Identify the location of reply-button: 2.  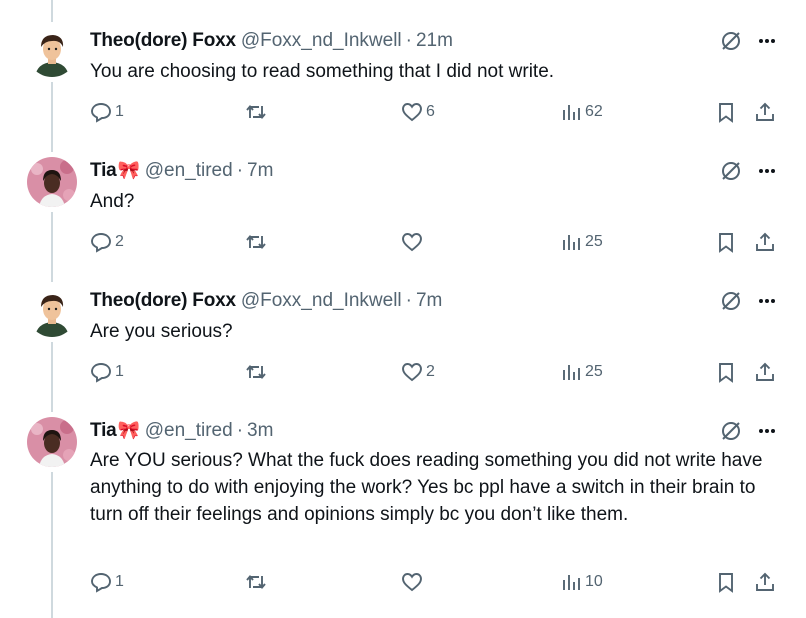
(107, 242).